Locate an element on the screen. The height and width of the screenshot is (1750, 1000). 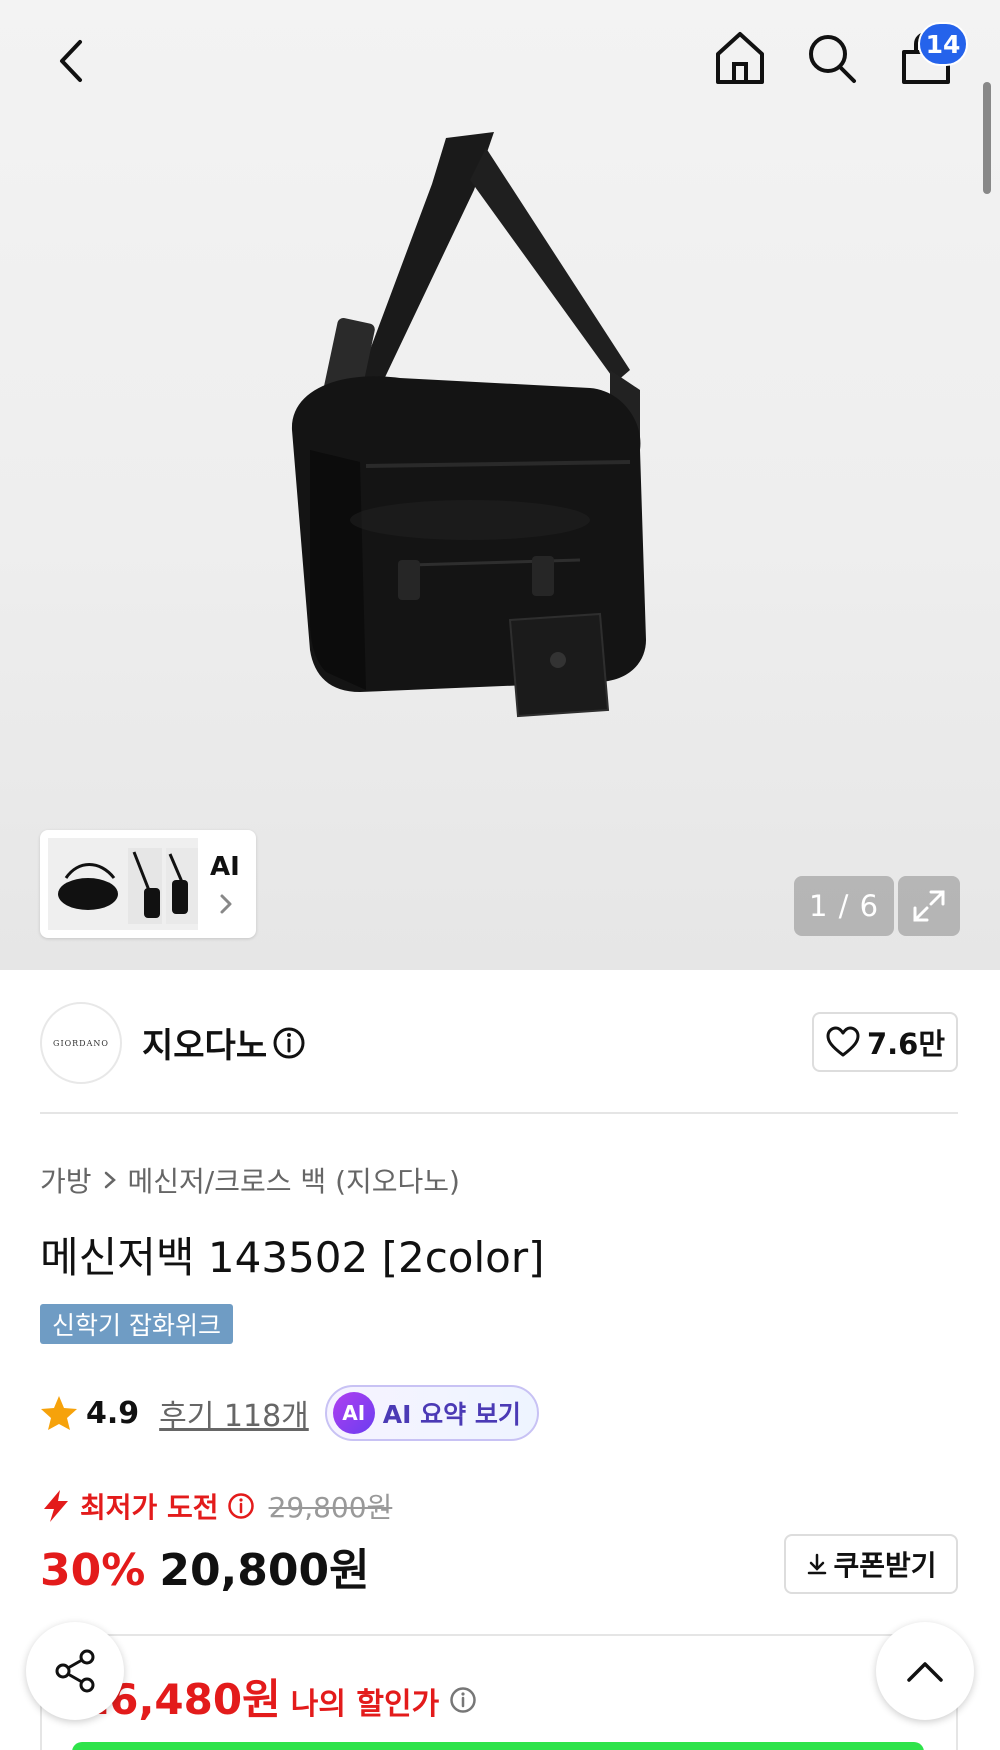
brand-logo: GIORDANO is located at coordinates (81, 1043).